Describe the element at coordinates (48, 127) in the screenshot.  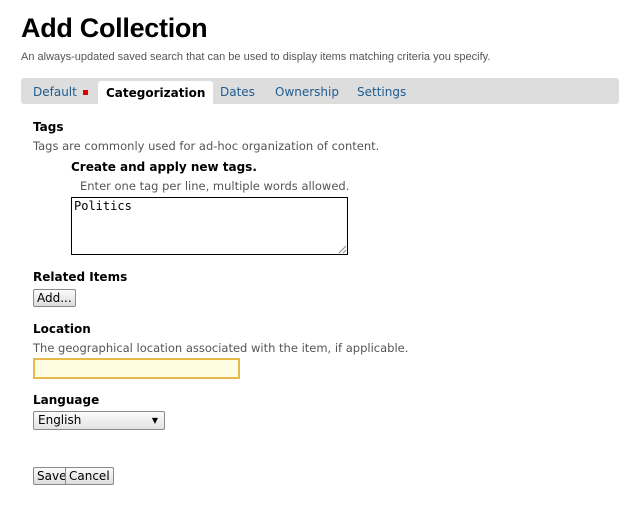
I see `tags-label: Tags` at that location.